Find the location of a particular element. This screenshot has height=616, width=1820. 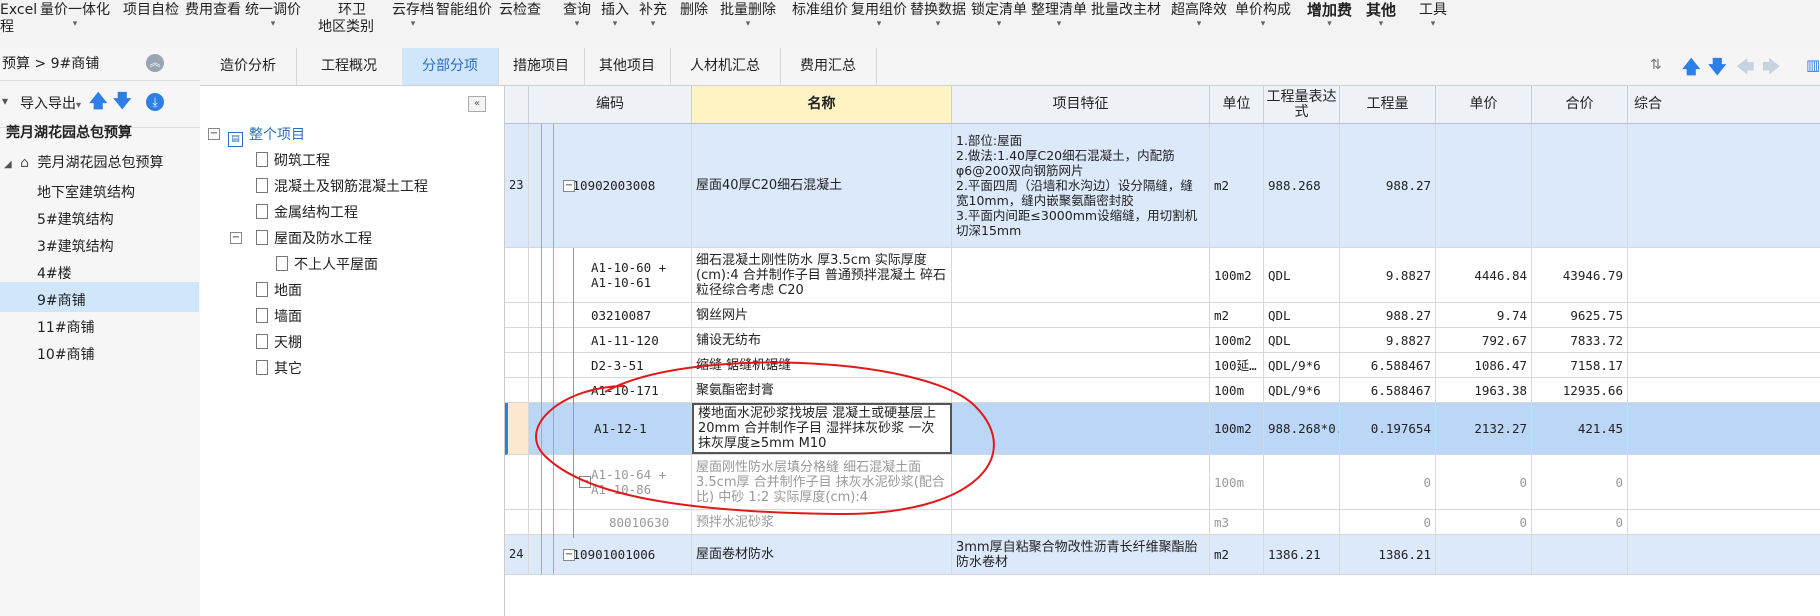

unit-cell: m3 is located at coordinates (1237, 522).